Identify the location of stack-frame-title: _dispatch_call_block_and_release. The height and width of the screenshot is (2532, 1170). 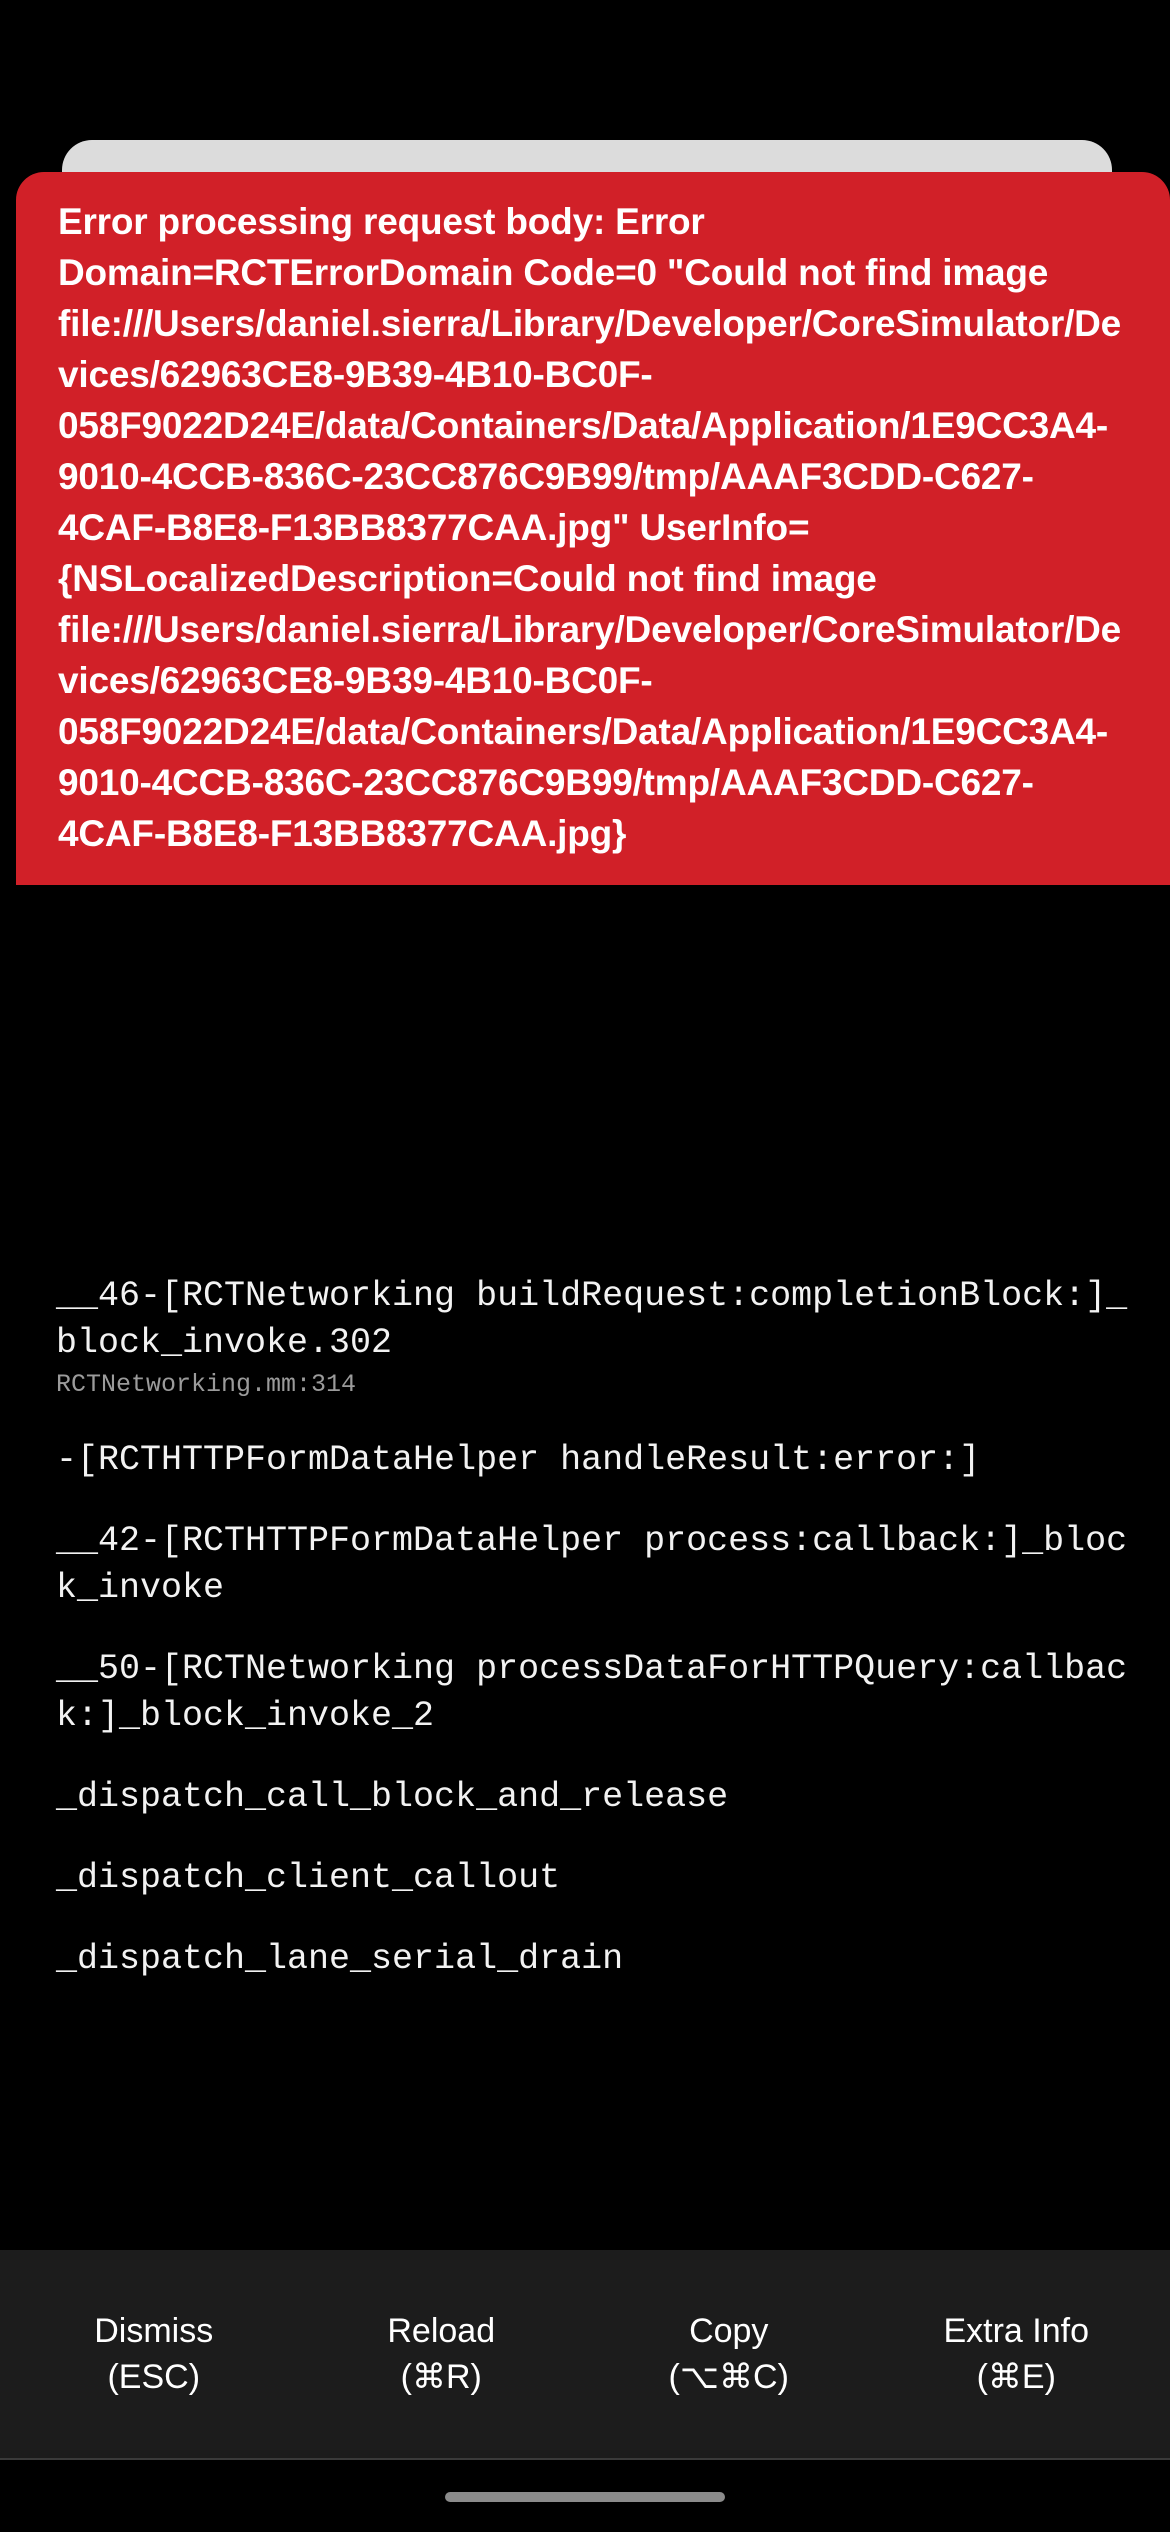
(392, 1797).